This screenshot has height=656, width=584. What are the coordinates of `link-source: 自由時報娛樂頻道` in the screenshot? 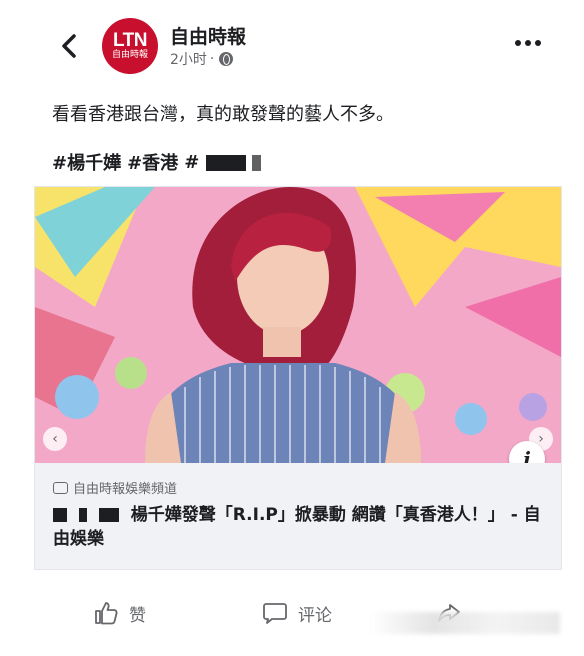 It's located at (115, 487).